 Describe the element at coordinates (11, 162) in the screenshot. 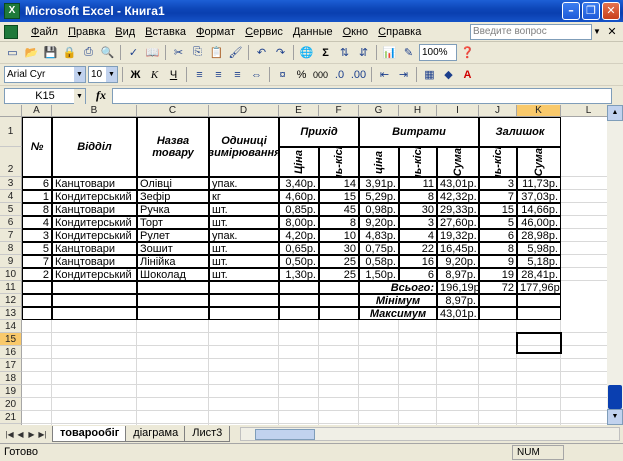

I see `row-header-2: 2` at that location.